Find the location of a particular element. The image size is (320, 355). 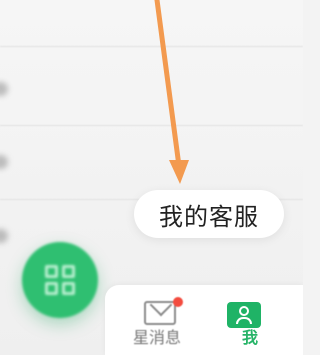

bottom-navigation: 星消息 我 is located at coordinates (204, 320).